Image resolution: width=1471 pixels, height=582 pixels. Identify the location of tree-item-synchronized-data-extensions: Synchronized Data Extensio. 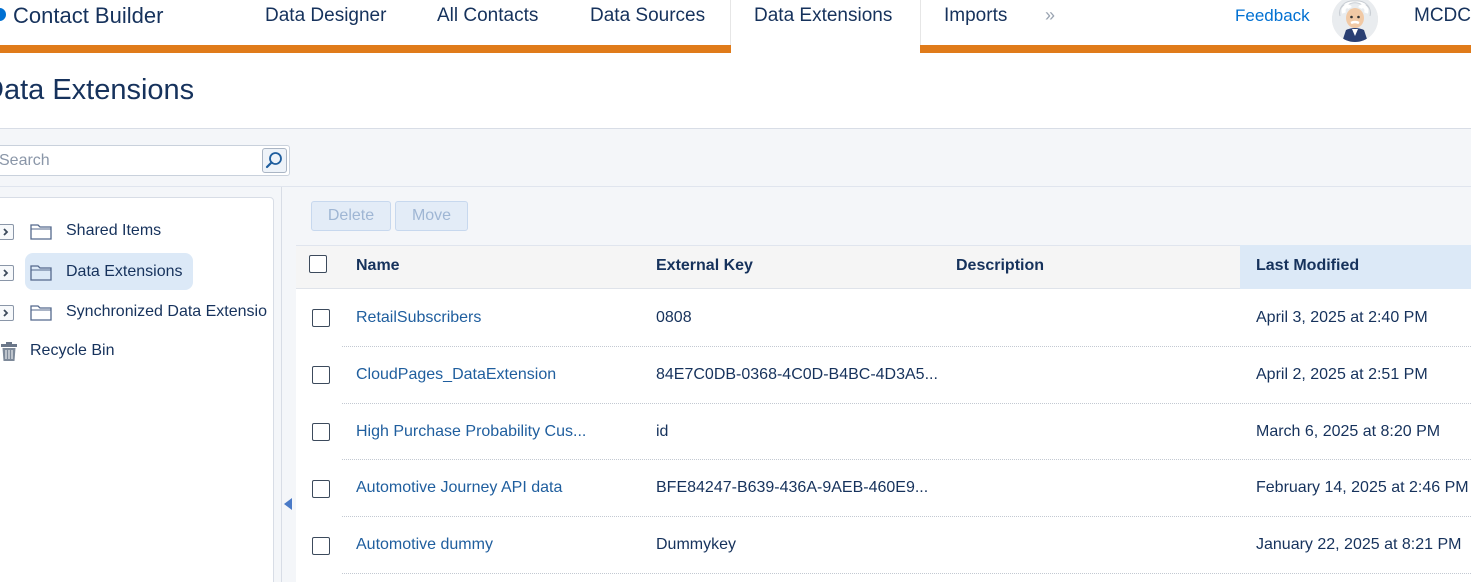
(136, 312).